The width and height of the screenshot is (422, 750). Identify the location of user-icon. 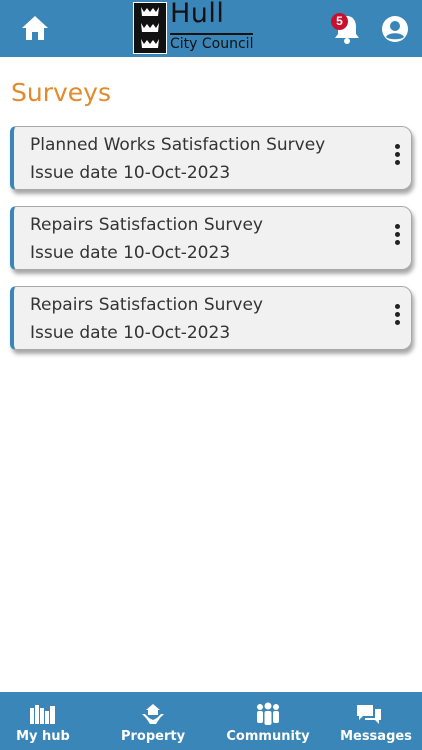
(395, 29).